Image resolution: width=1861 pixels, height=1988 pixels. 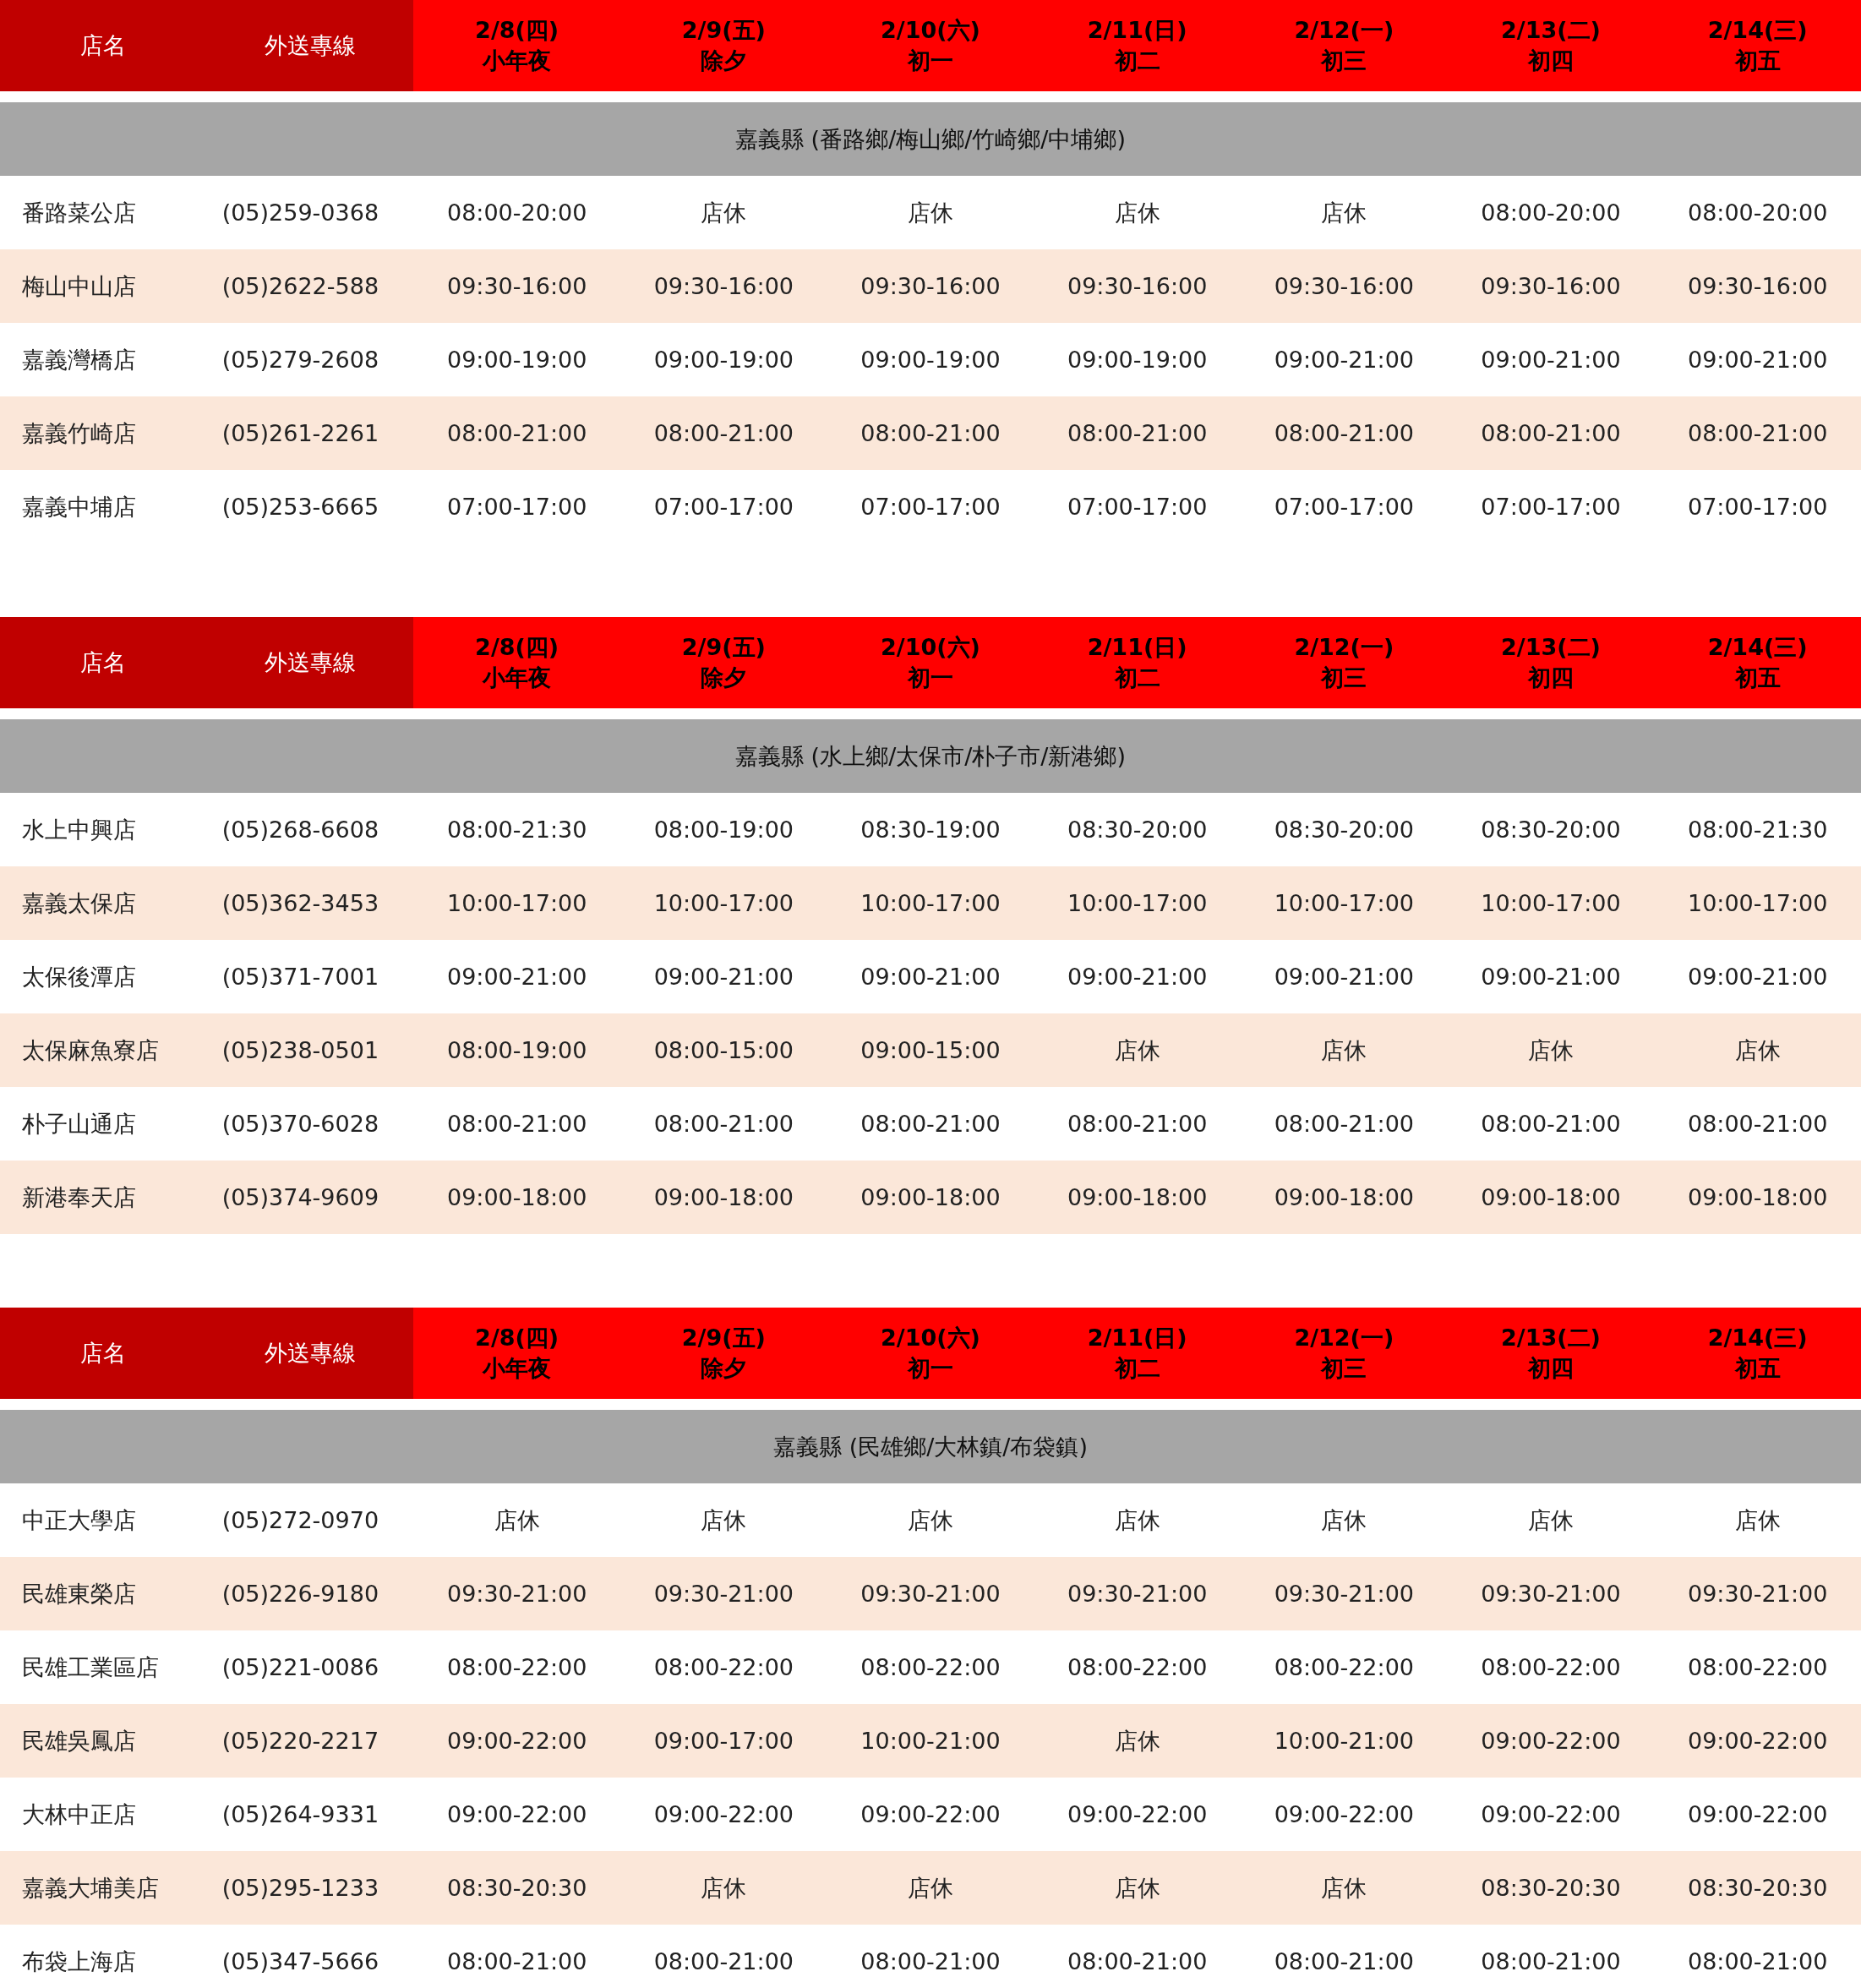 What do you see at coordinates (1757, 45) in the screenshot?
I see `column-header: 2/14(三) 初五` at bounding box center [1757, 45].